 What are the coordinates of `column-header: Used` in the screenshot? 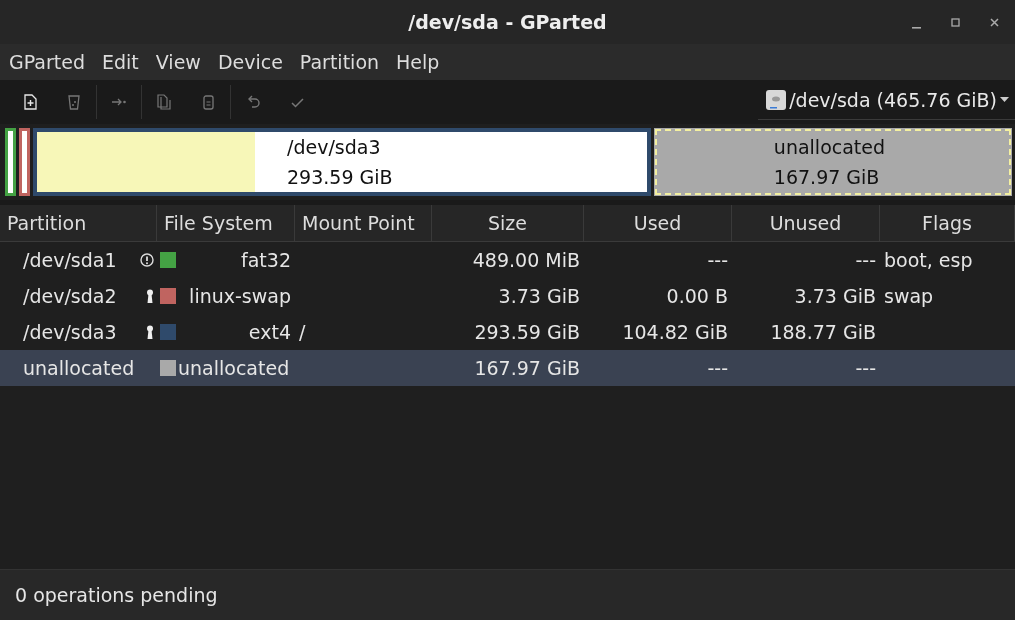 It's located at (658, 223).